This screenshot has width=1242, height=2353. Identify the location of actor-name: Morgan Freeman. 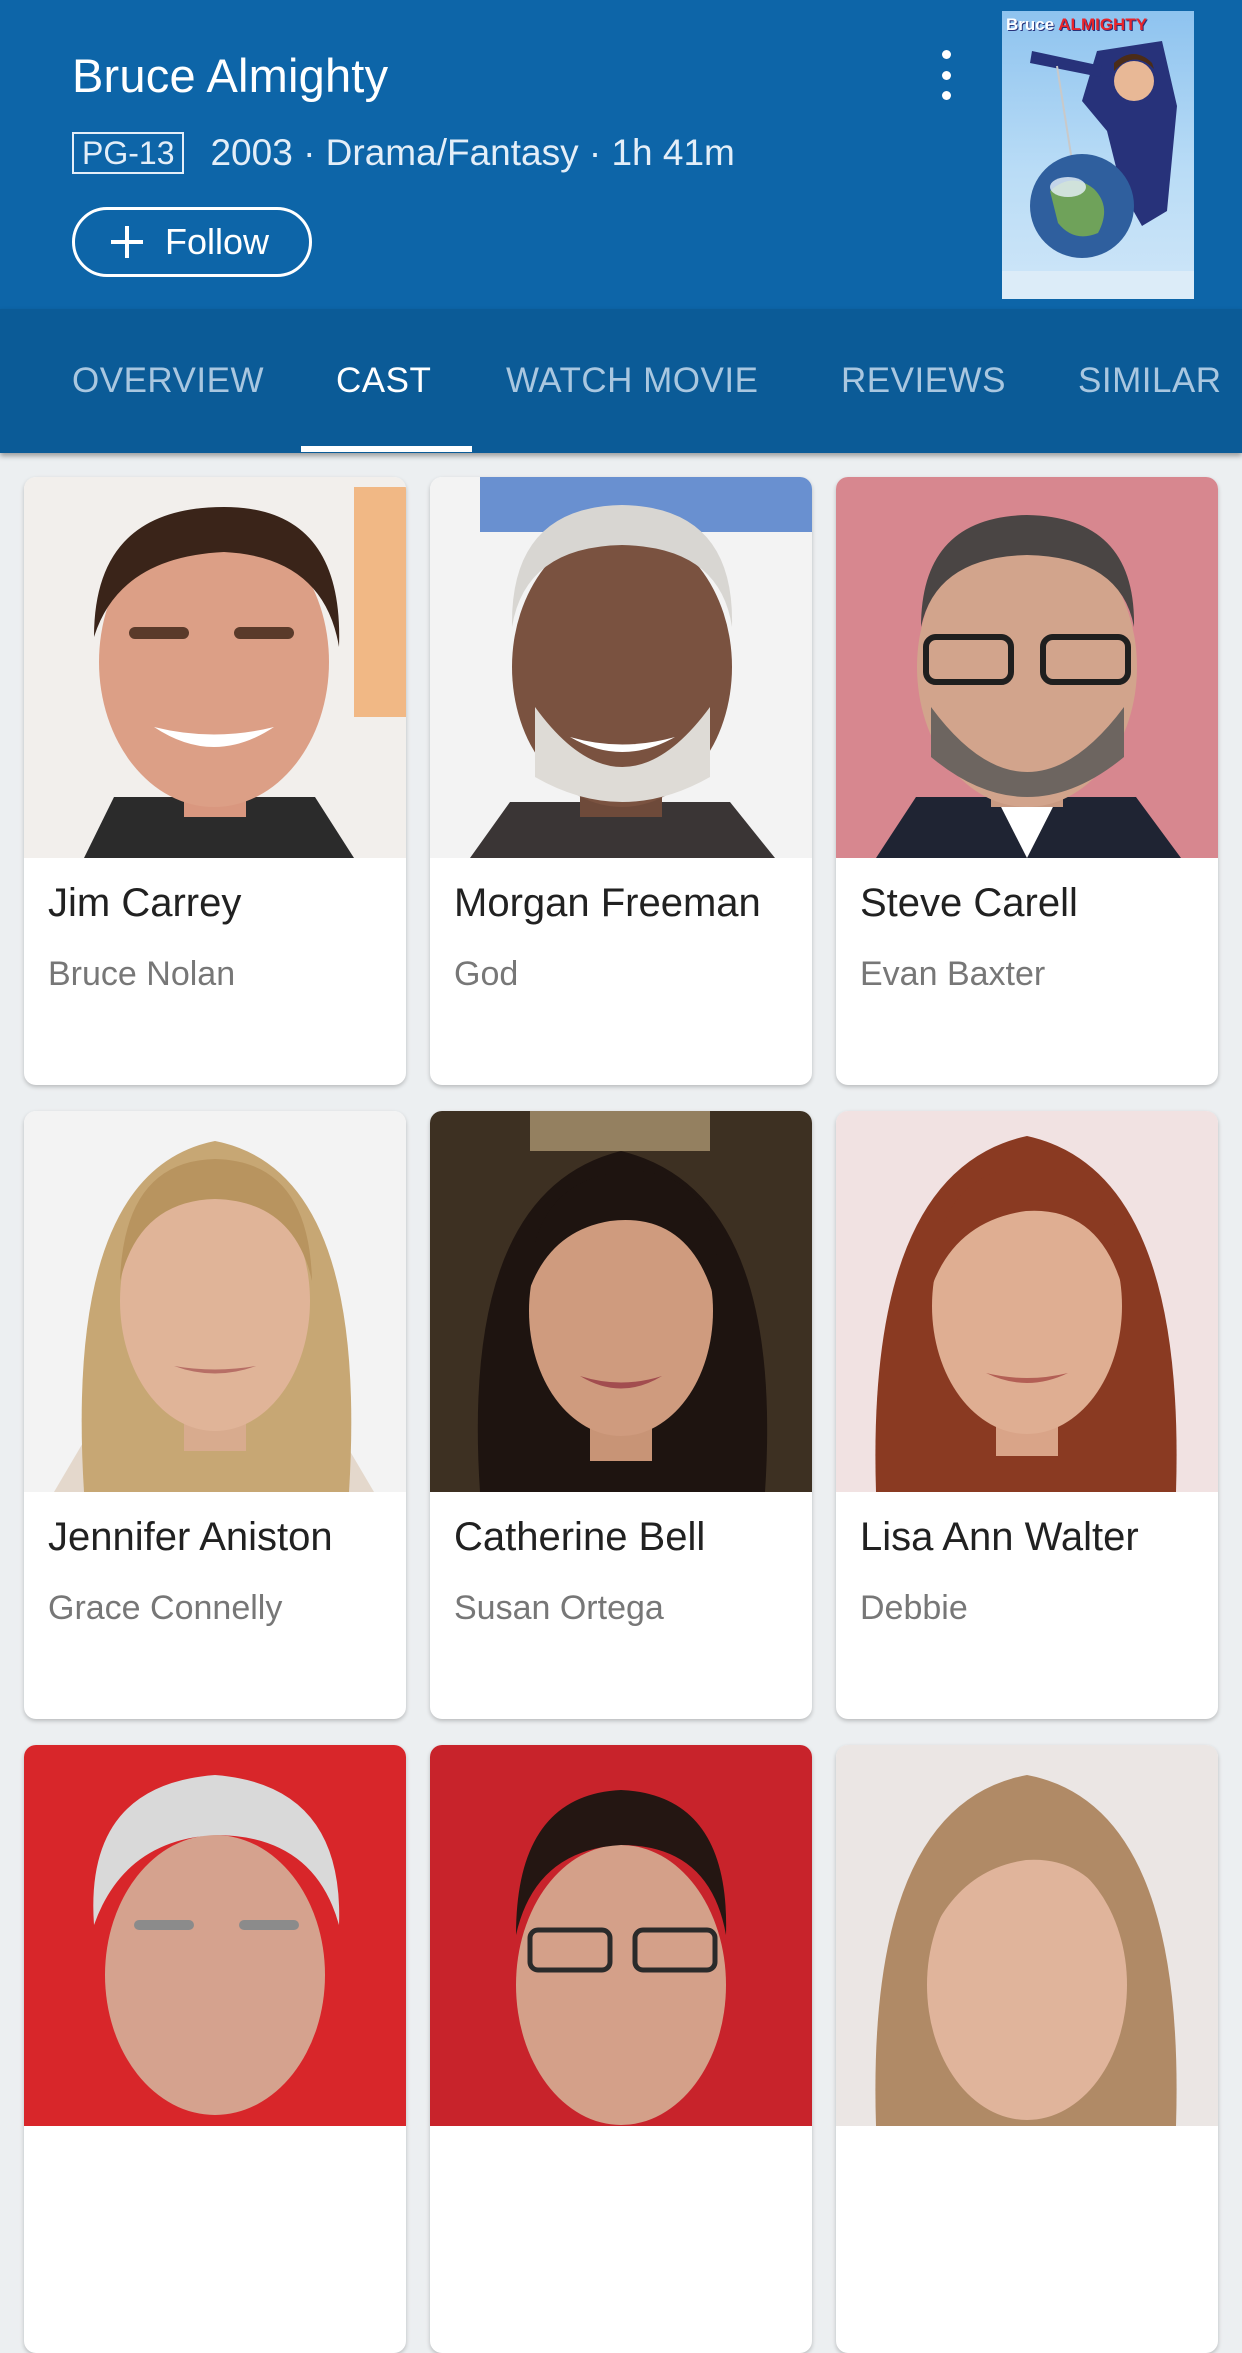
(607, 903).